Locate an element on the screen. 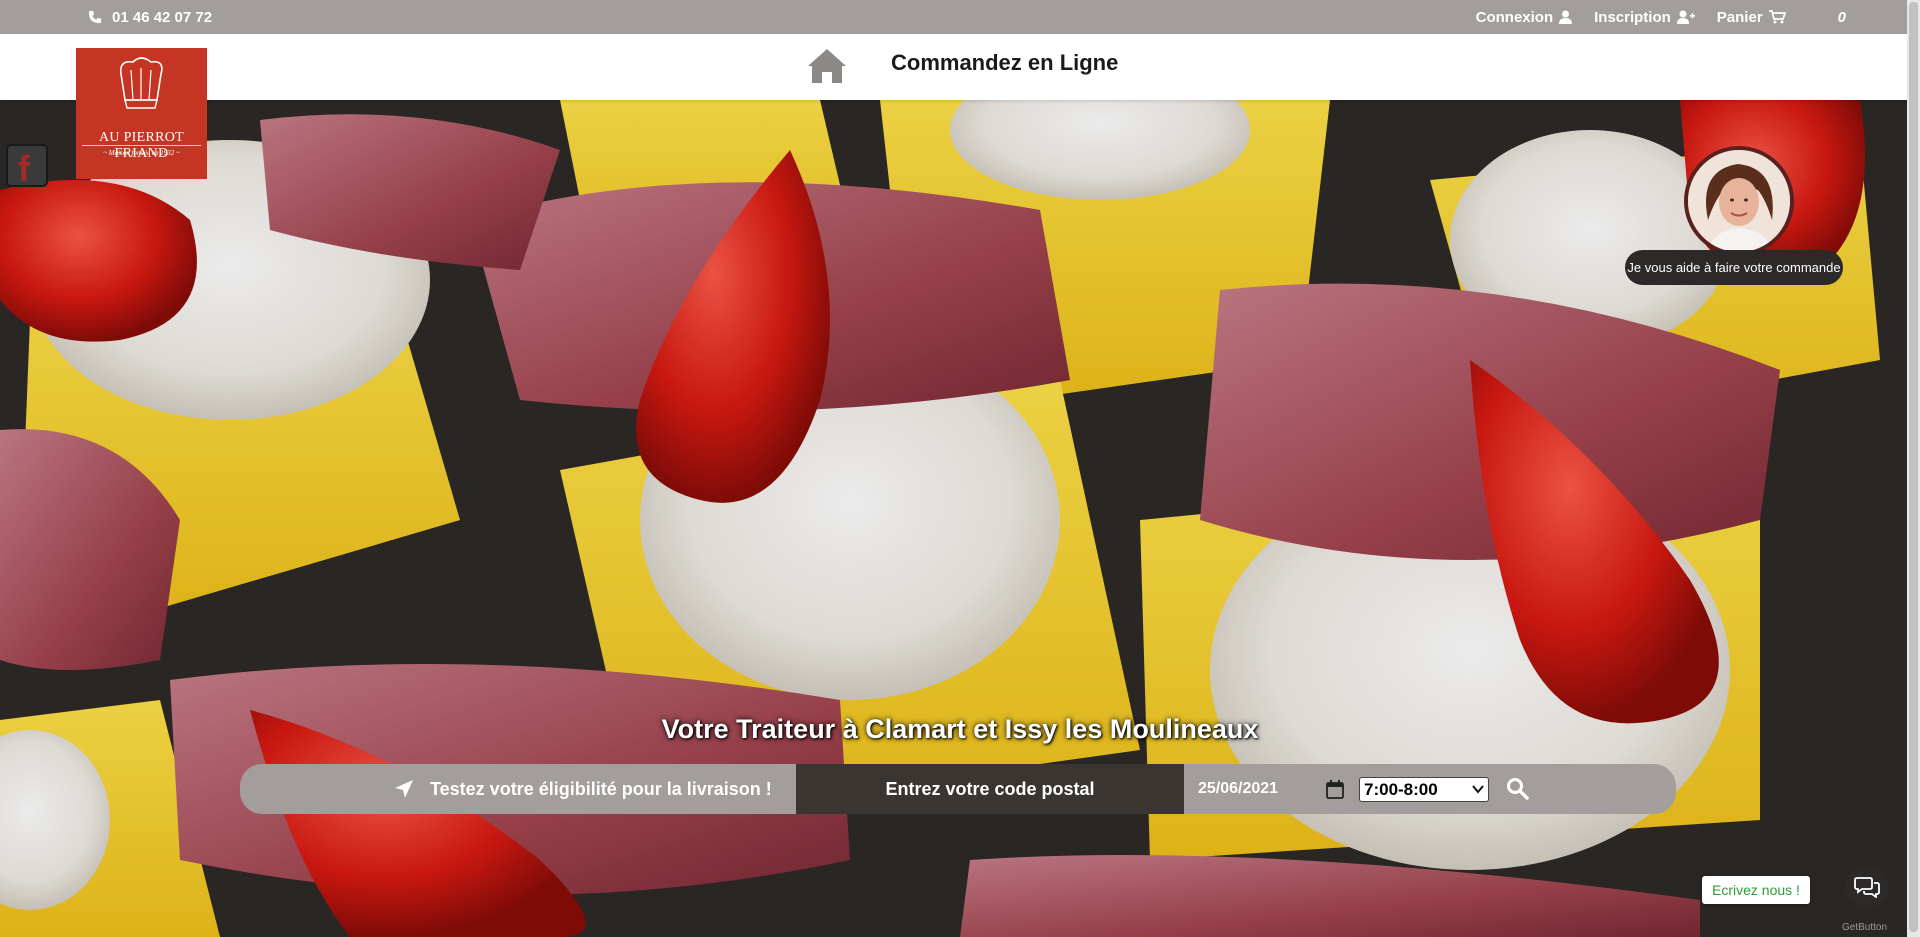  logo-tagline: ~ Maison fondée en 1932 ~ is located at coordinates (141, 153).